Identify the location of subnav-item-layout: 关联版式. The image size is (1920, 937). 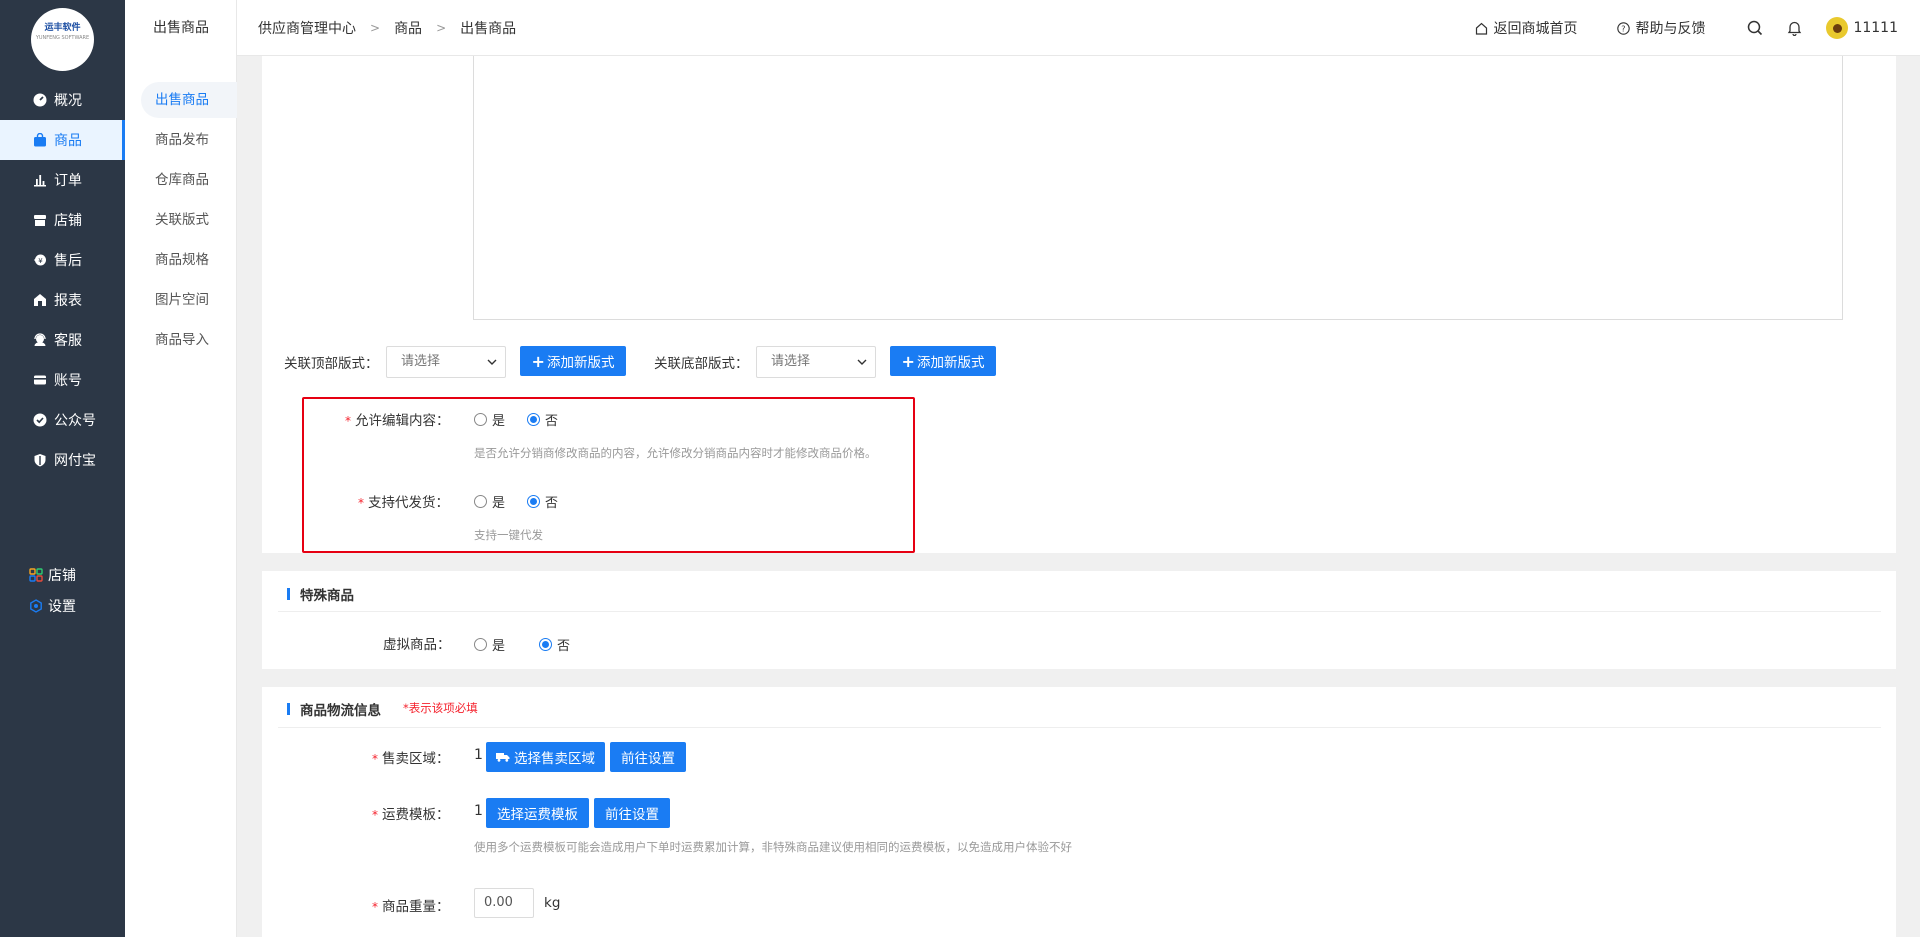
(189, 220).